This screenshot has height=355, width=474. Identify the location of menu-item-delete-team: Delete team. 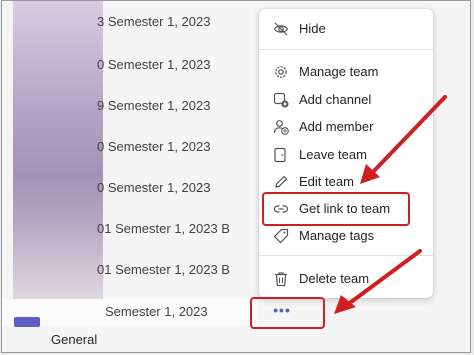
(346, 279).